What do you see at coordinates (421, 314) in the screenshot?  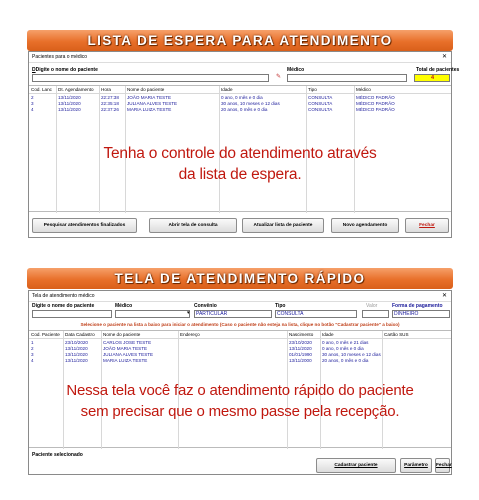 I see `pagamento-select: DINHEIRO` at bounding box center [421, 314].